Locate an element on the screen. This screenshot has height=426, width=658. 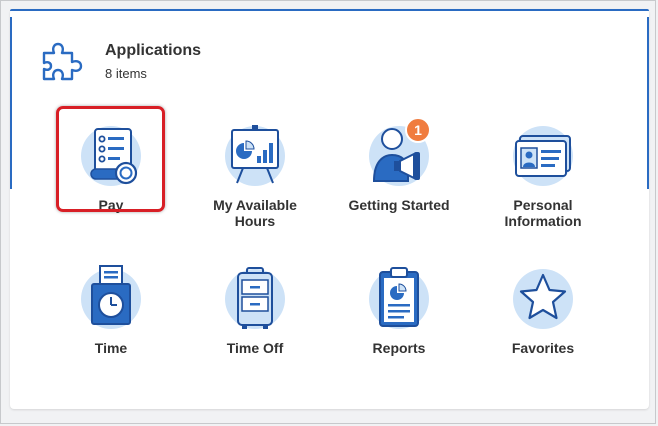
app-tile-time-off: Time Off is located at coordinates (255, 310).